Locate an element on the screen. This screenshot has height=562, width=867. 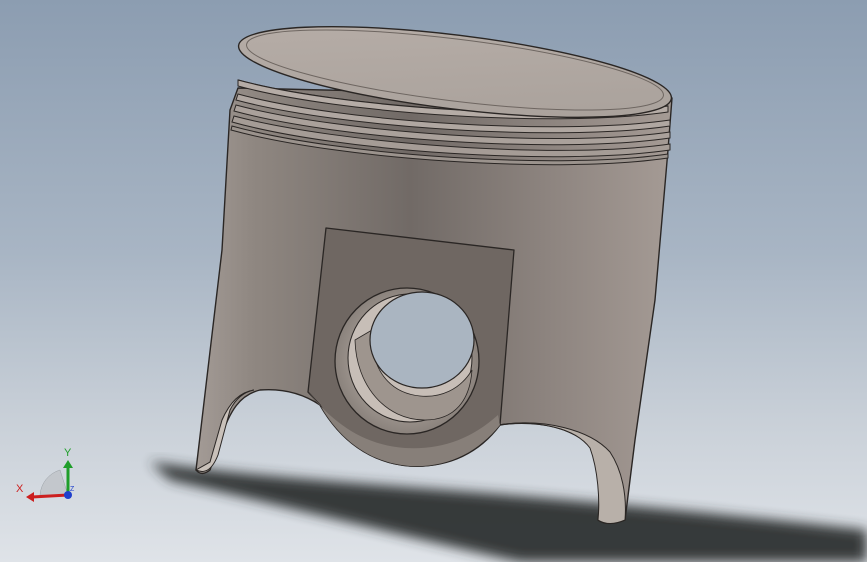
pin-bore-hole is located at coordinates (422, 340).